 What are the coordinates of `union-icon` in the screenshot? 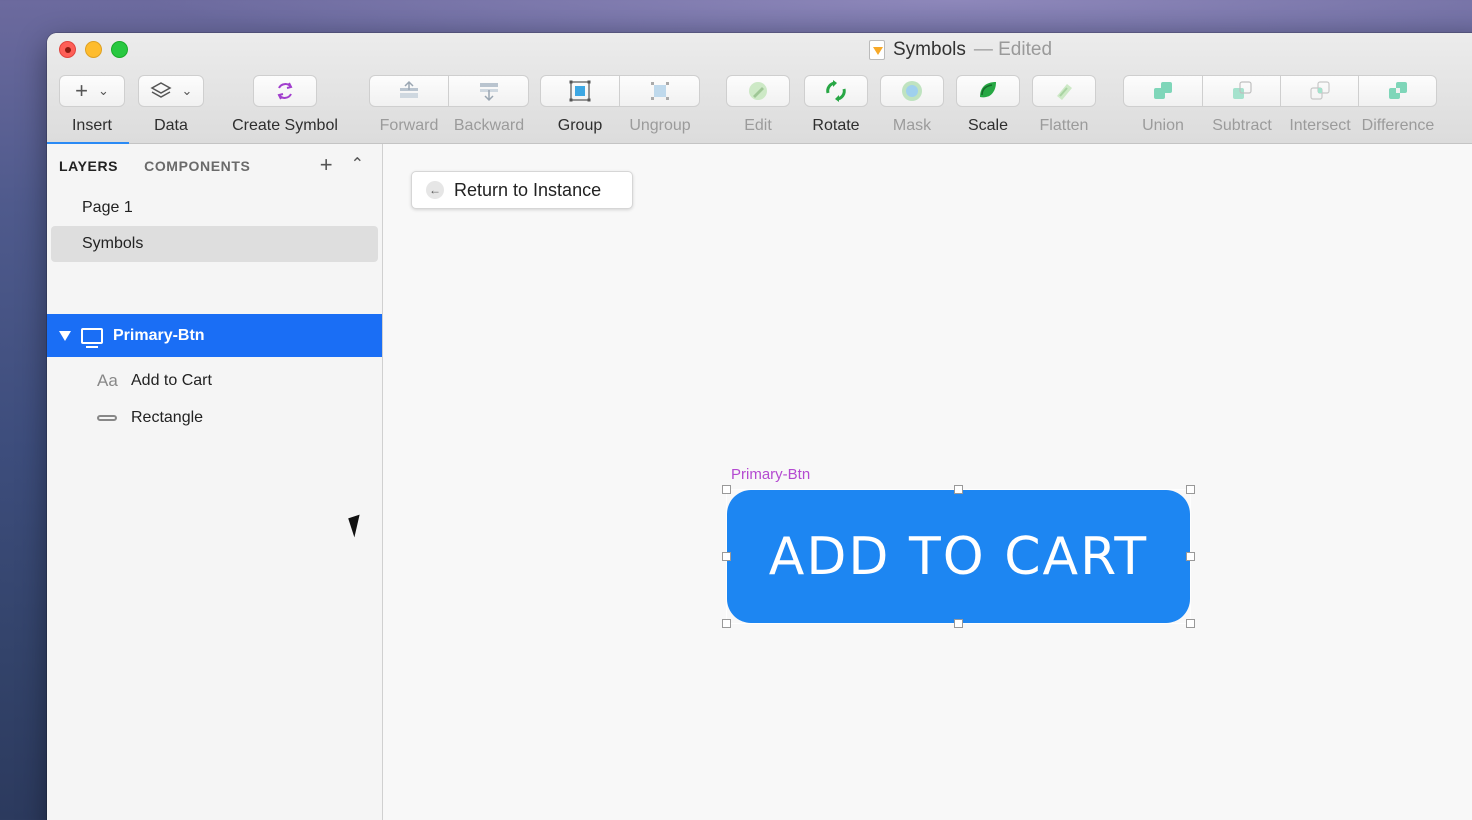 It's located at (1163, 90).